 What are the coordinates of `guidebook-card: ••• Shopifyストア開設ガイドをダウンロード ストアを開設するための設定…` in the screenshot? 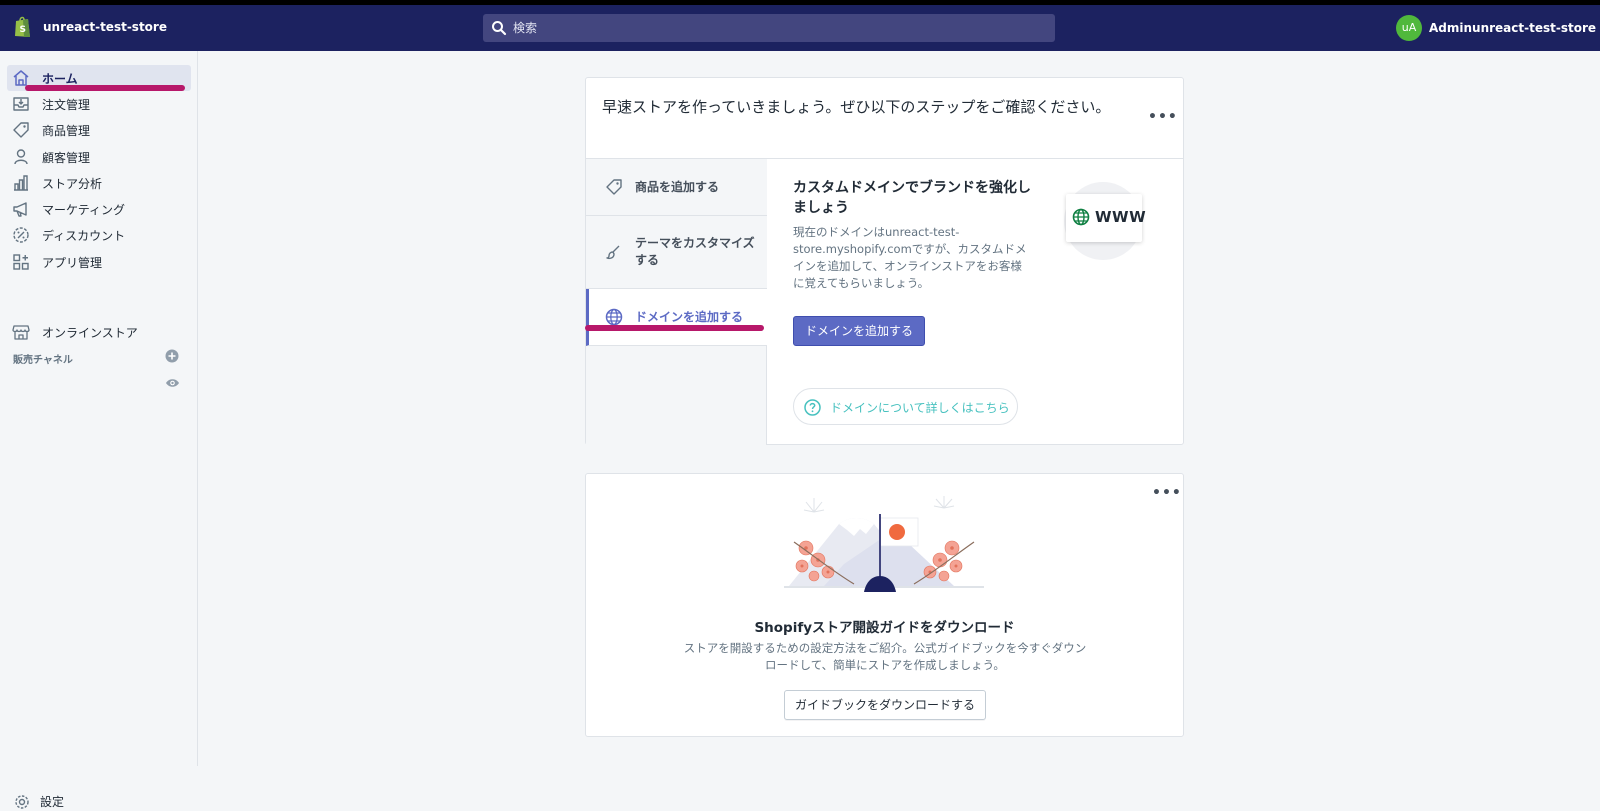 It's located at (884, 605).